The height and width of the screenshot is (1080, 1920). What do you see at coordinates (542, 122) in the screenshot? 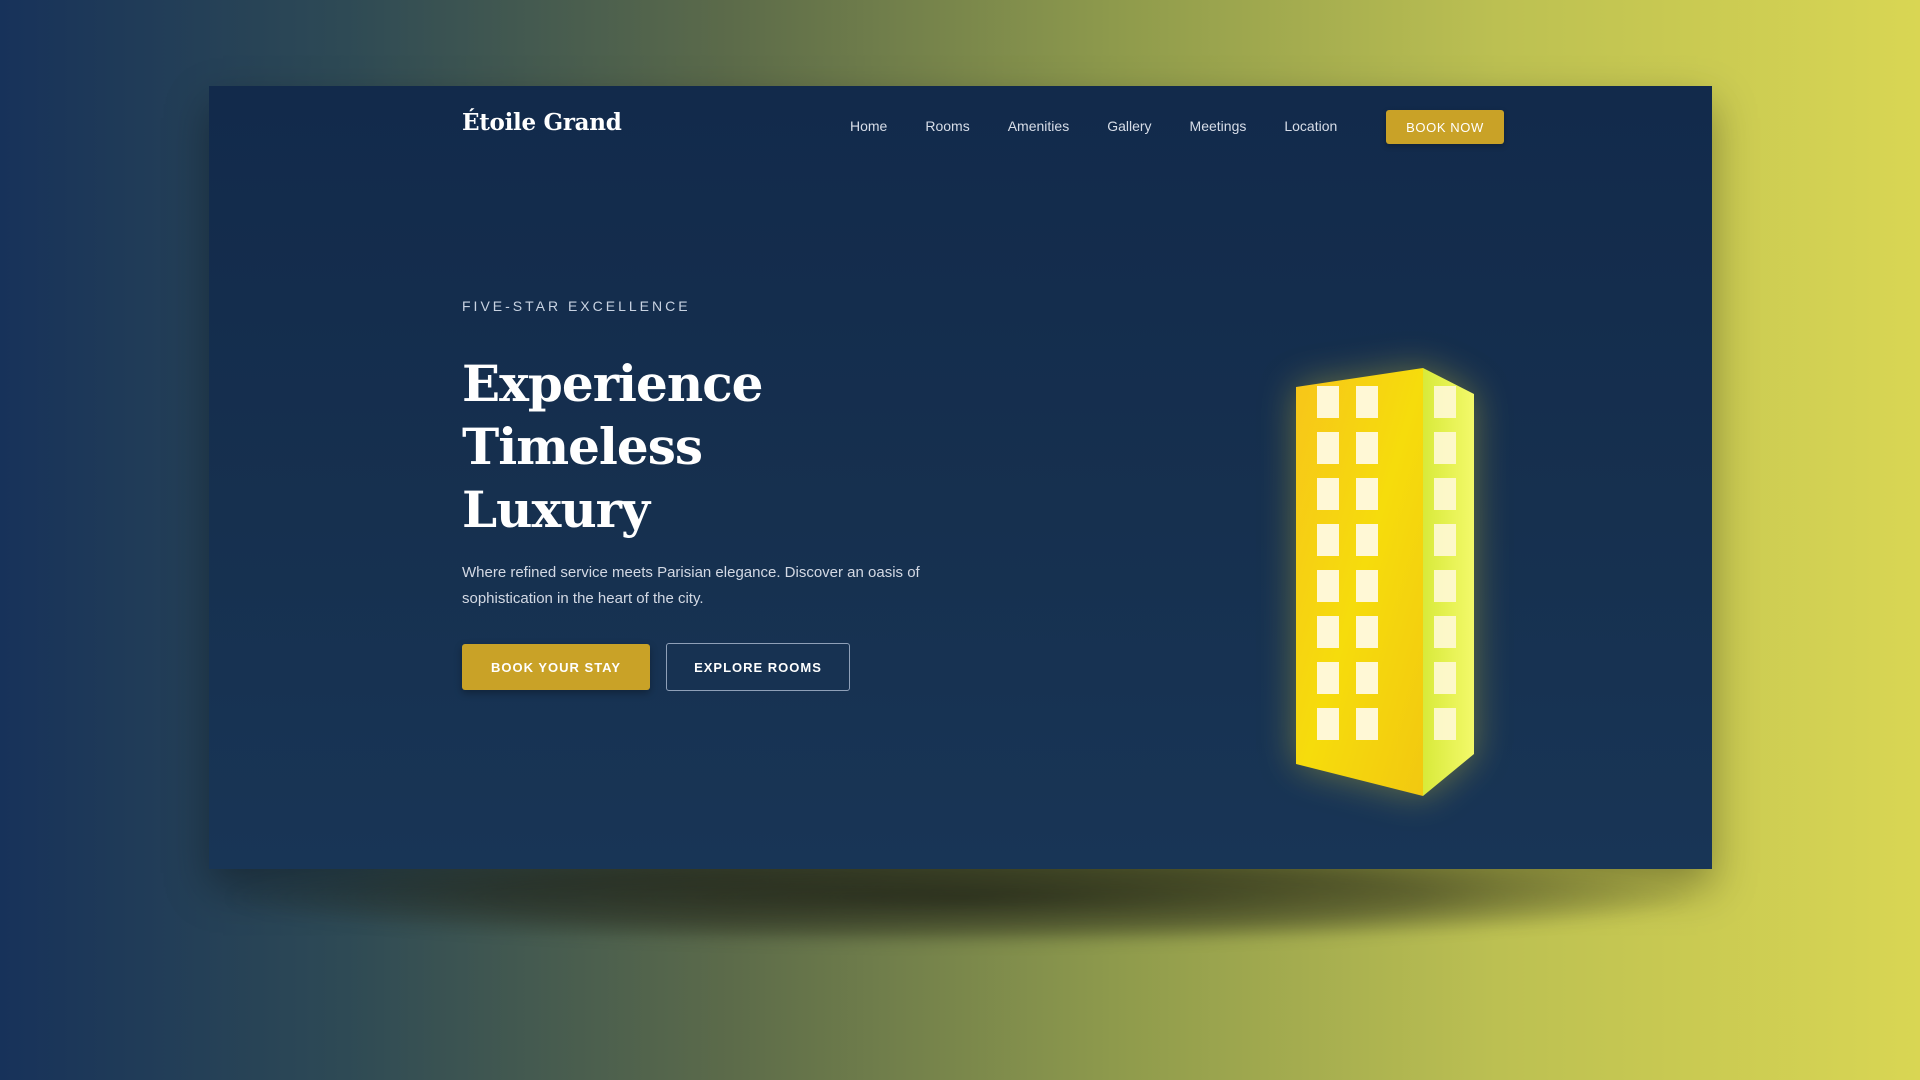
I see `brand-logo: Étoile Grand` at bounding box center [542, 122].